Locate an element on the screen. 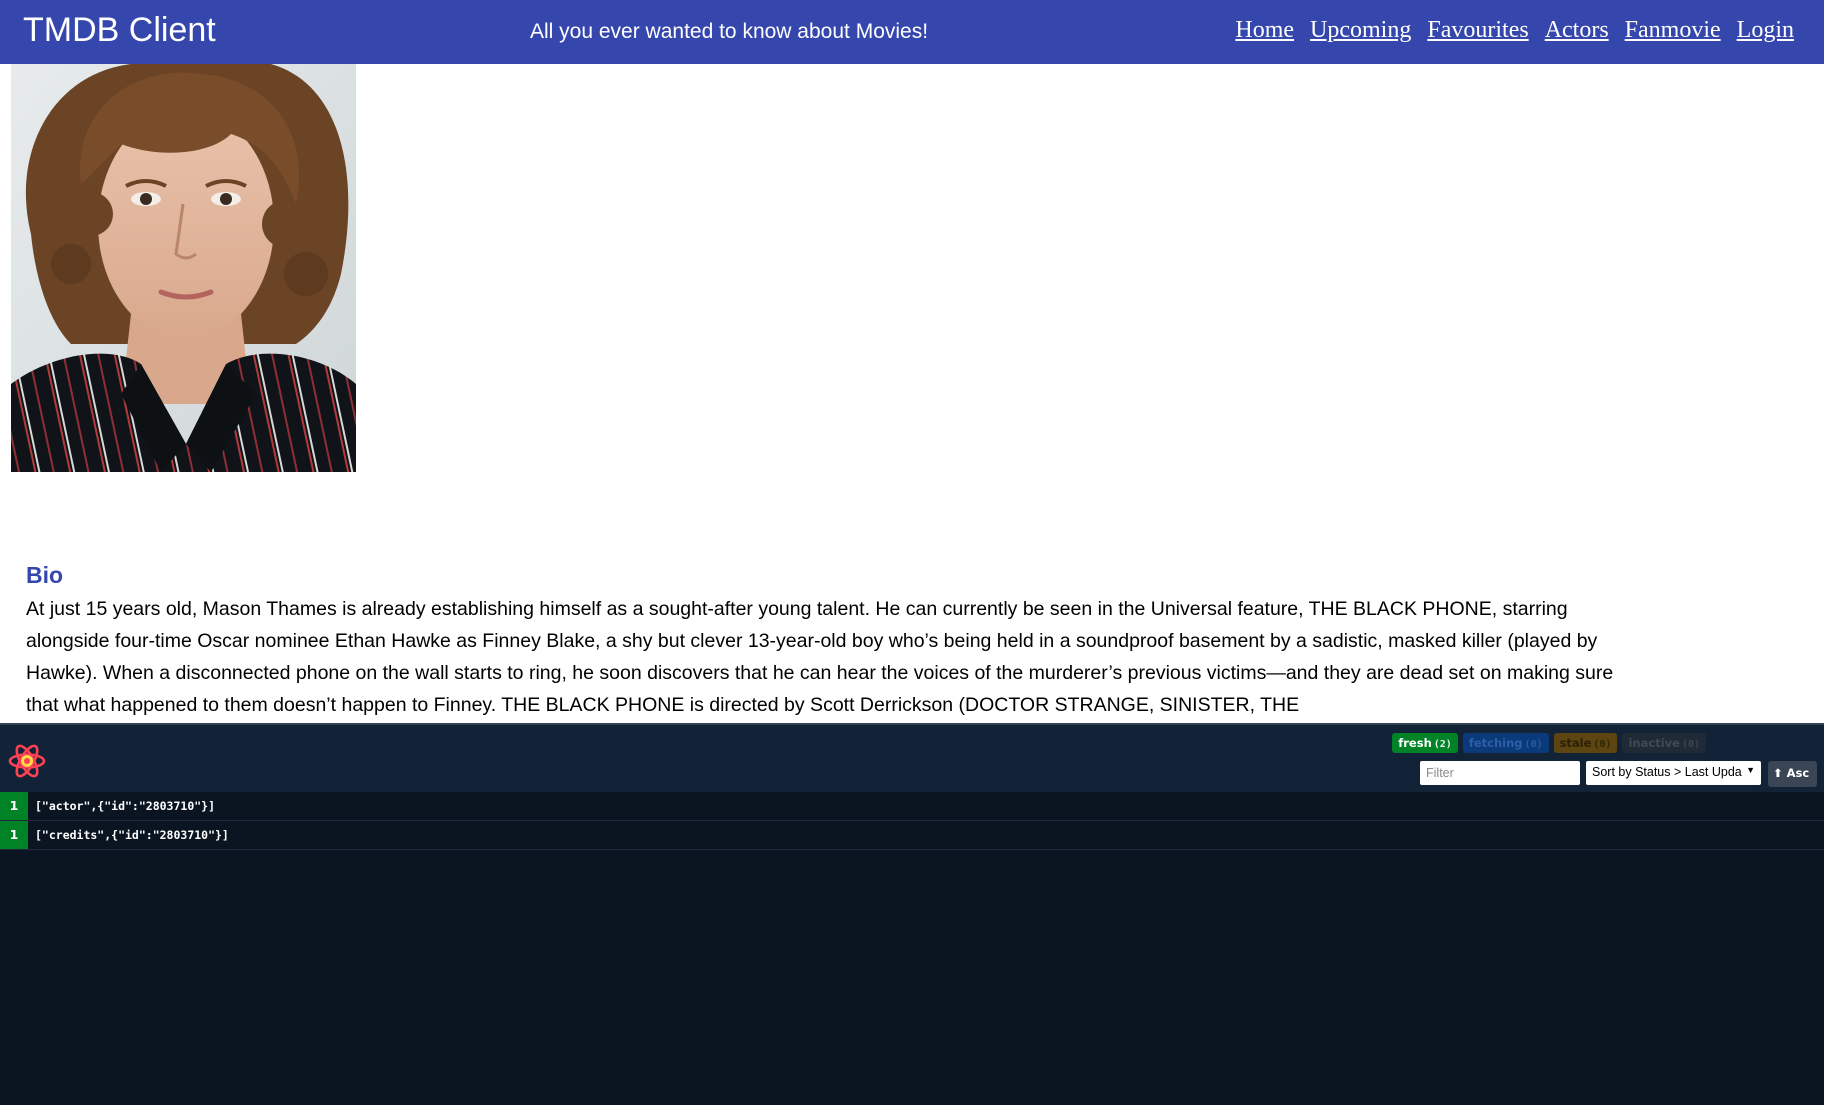 This screenshot has width=1824, height=1105. badge-fresh: fresh (2) is located at coordinates (1425, 743).